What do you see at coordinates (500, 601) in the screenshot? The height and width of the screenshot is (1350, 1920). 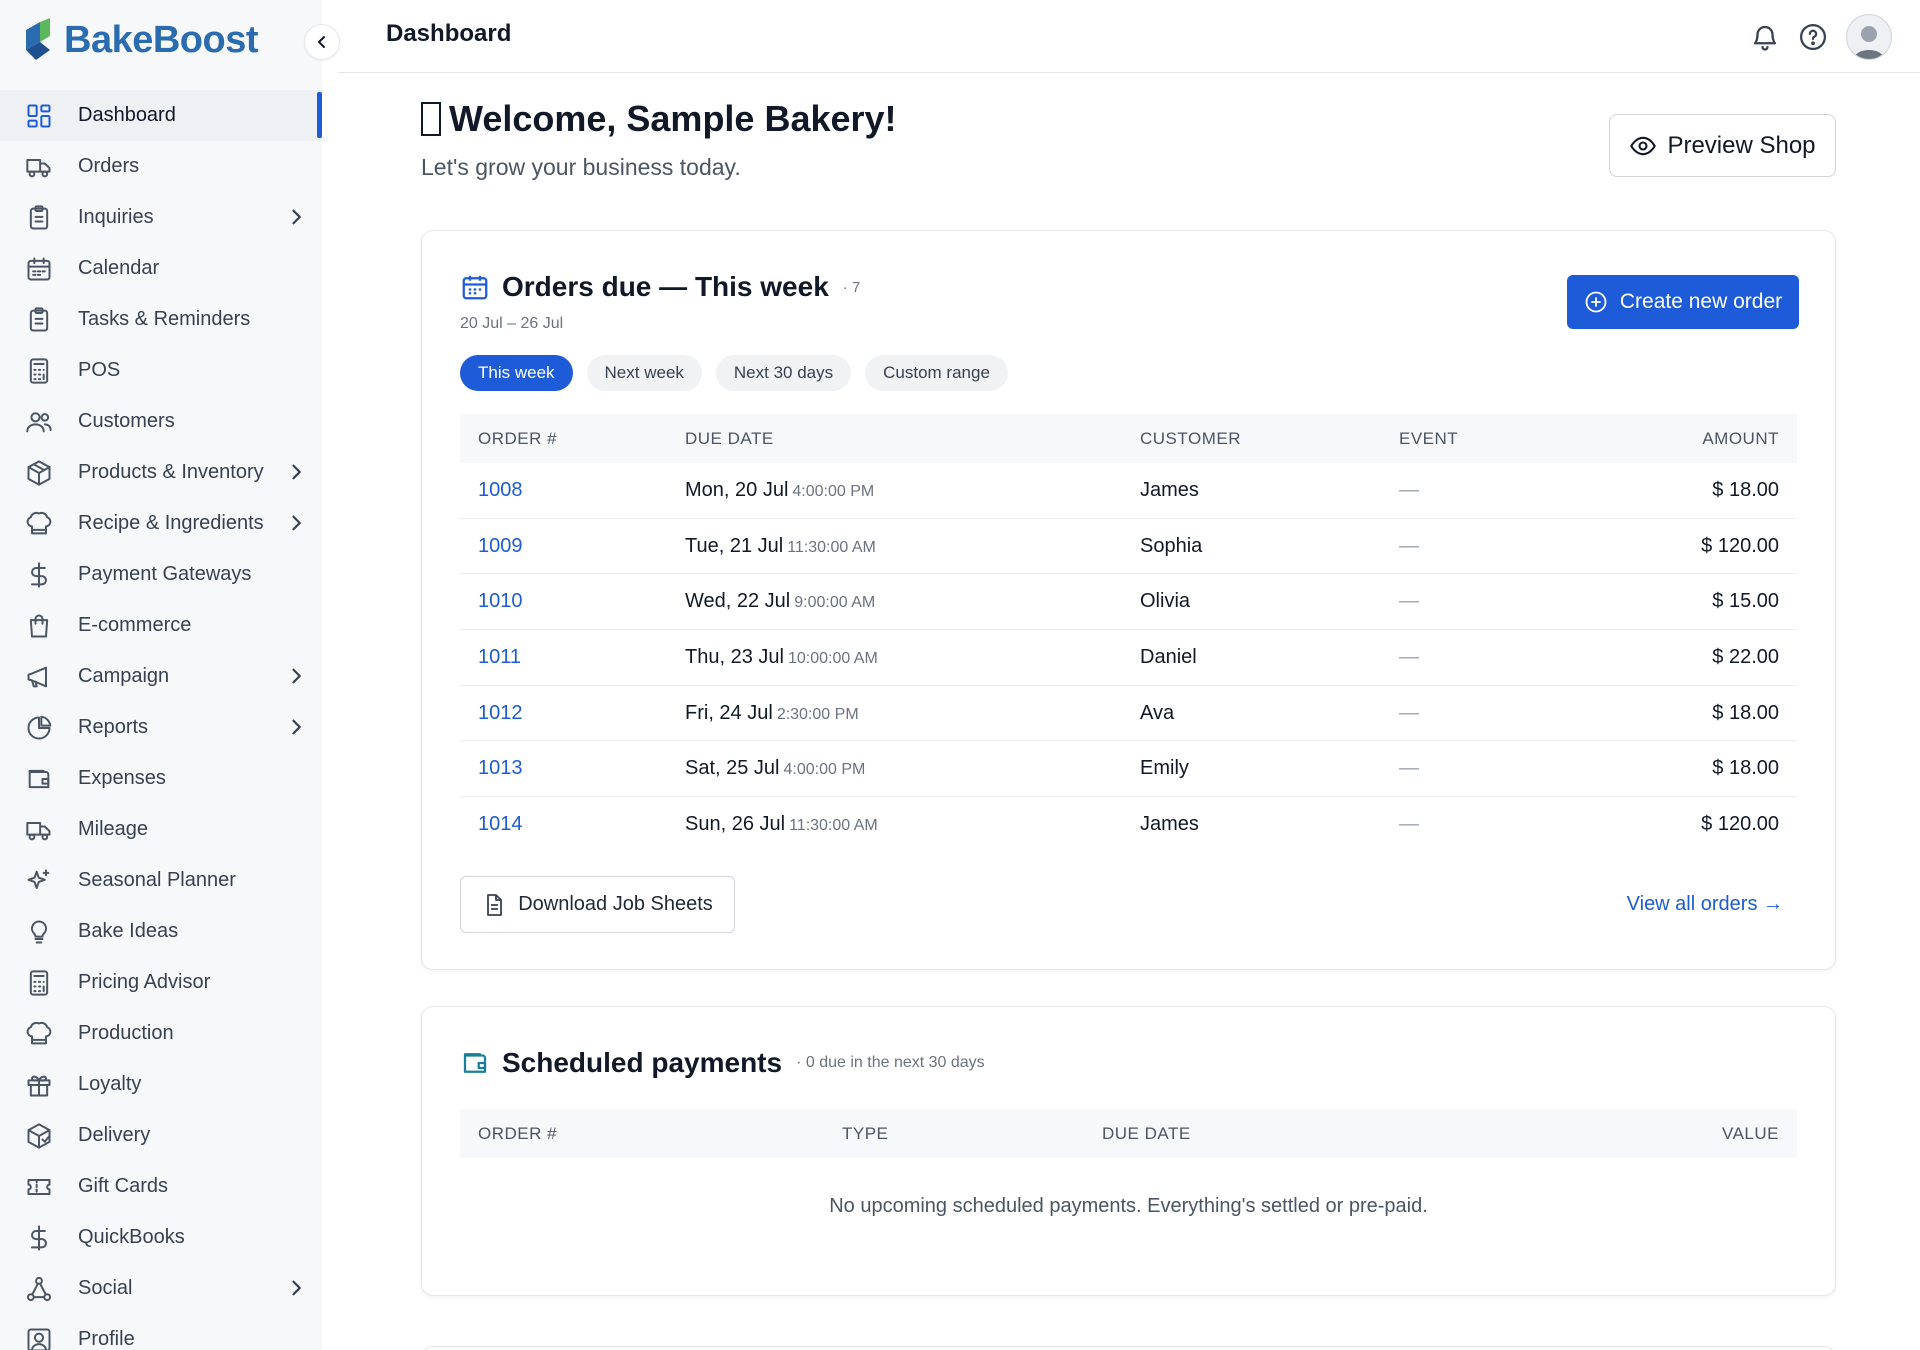 I see `order-number-link: 1010` at bounding box center [500, 601].